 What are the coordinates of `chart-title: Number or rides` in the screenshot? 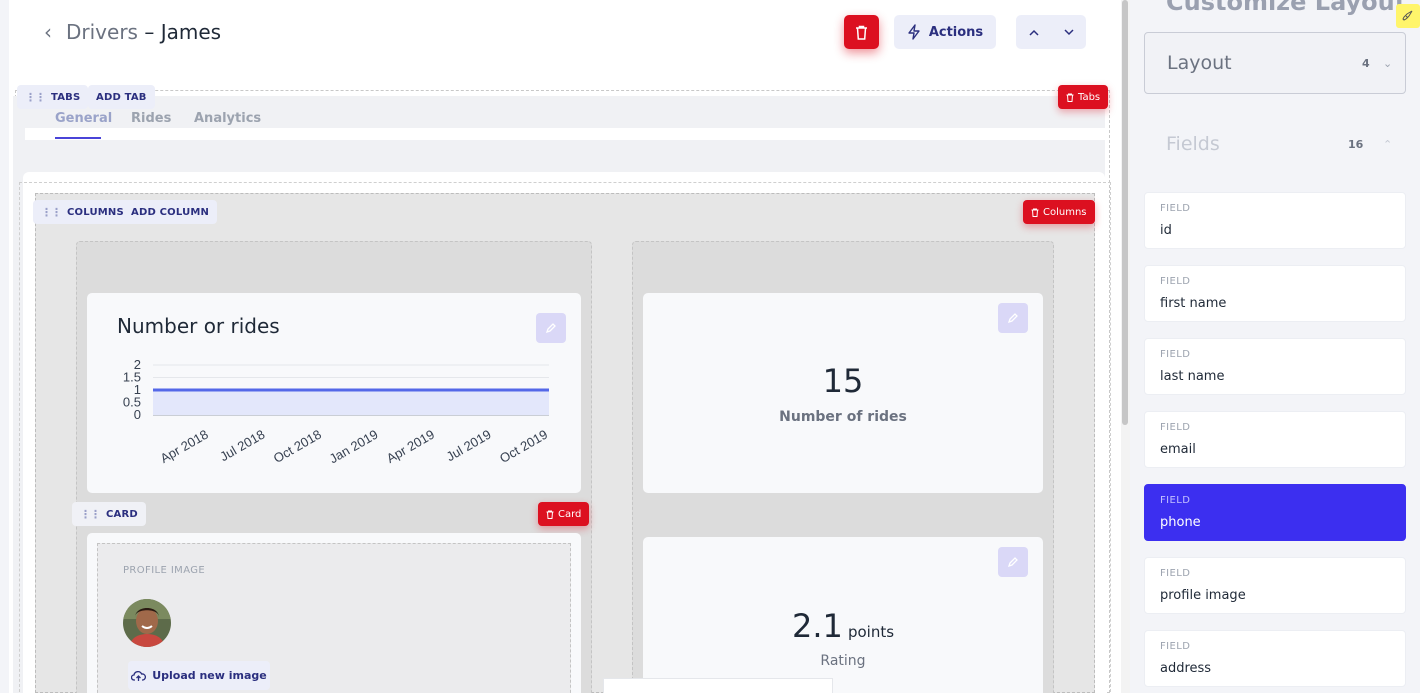 It's located at (198, 326).